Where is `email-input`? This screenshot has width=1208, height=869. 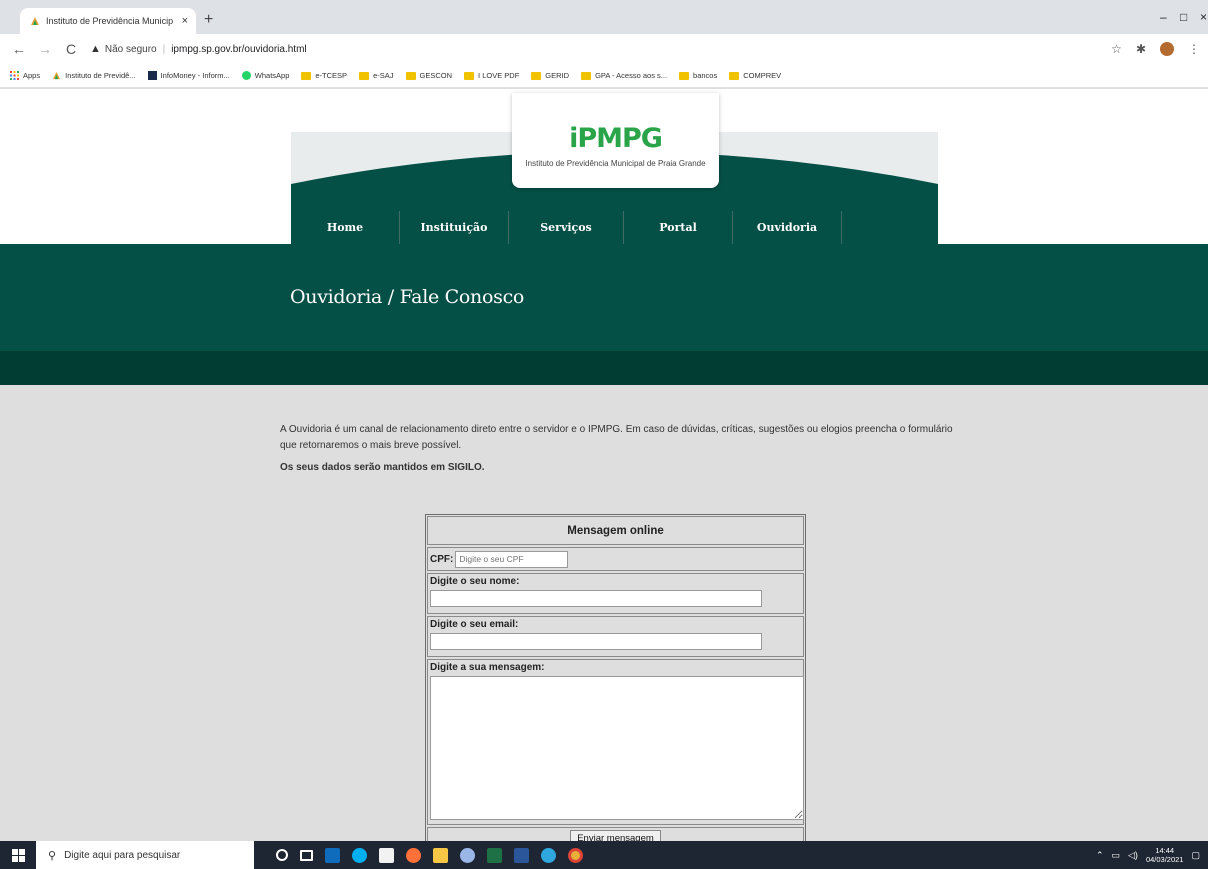 email-input is located at coordinates (596, 641).